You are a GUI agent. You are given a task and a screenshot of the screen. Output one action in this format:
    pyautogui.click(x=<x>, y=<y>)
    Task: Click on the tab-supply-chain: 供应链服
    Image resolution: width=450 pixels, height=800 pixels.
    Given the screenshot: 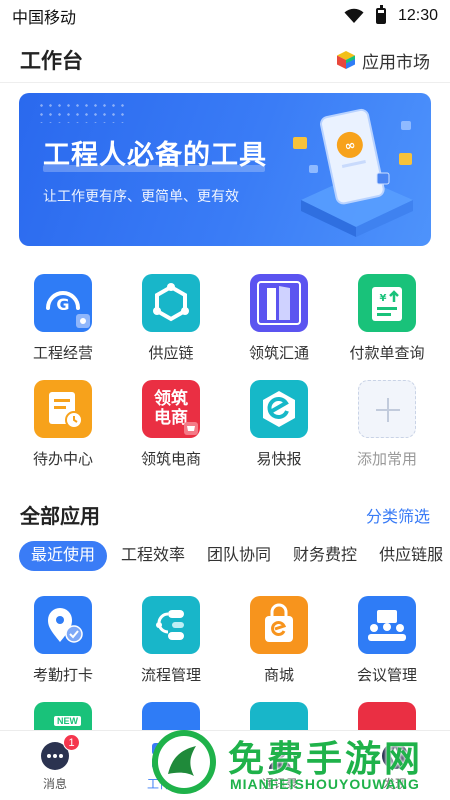 What is the action you would take?
    pyautogui.click(x=411, y=556)
    